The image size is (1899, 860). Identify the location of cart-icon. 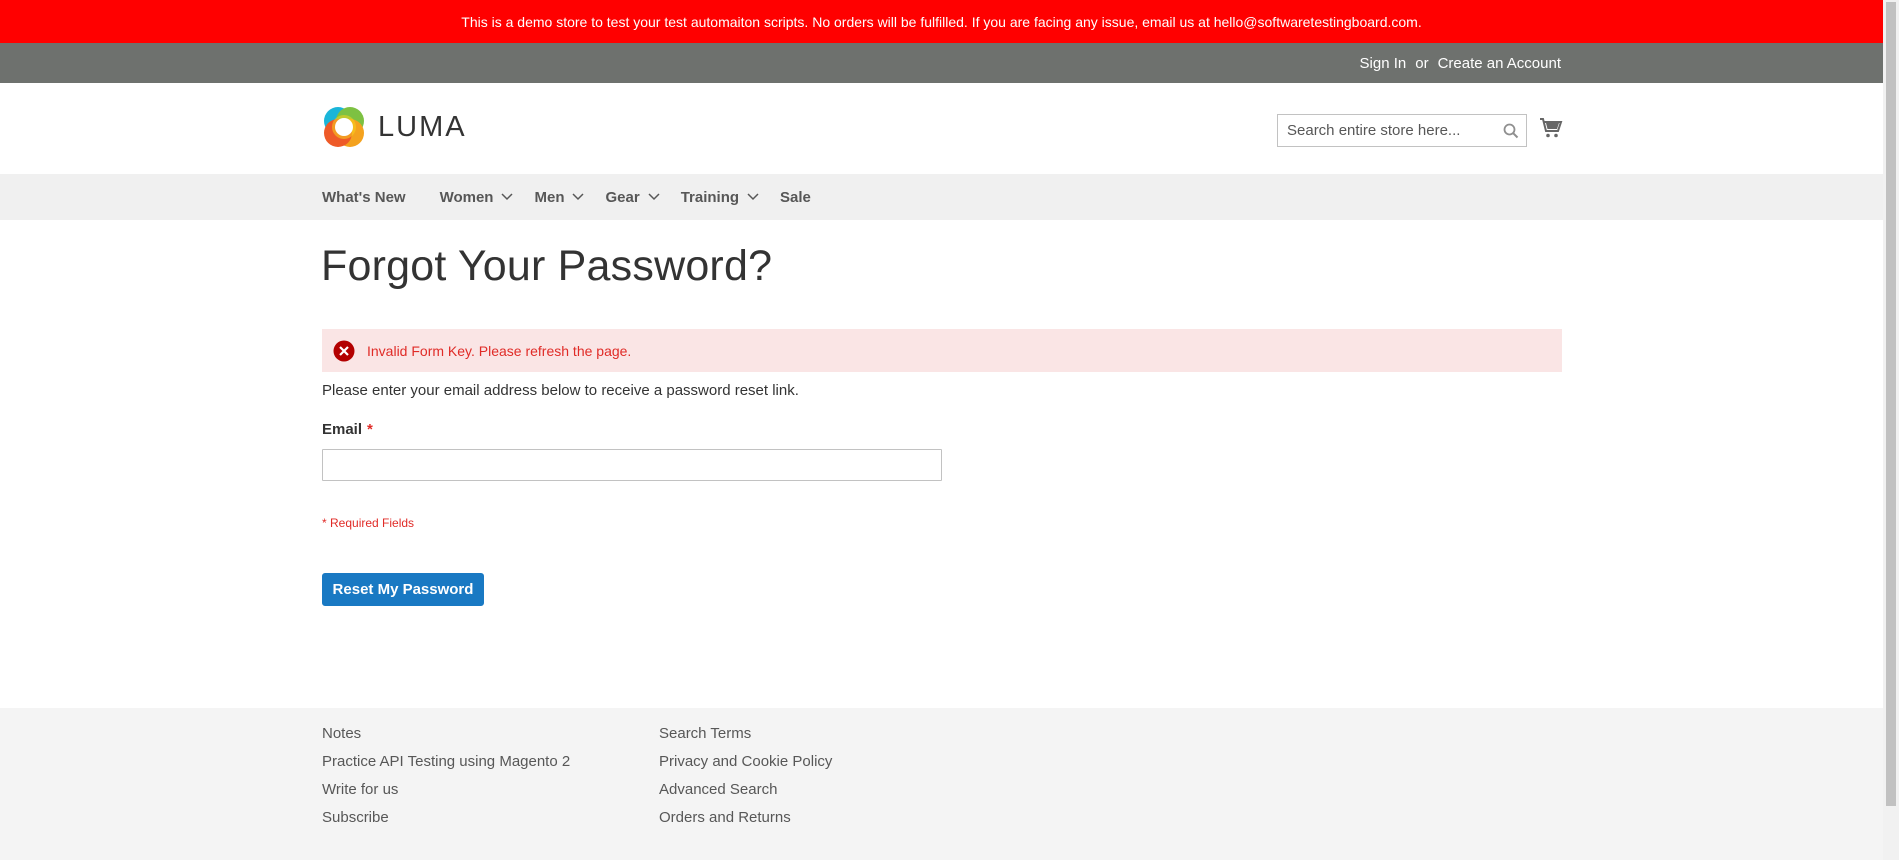
(1551, 128).